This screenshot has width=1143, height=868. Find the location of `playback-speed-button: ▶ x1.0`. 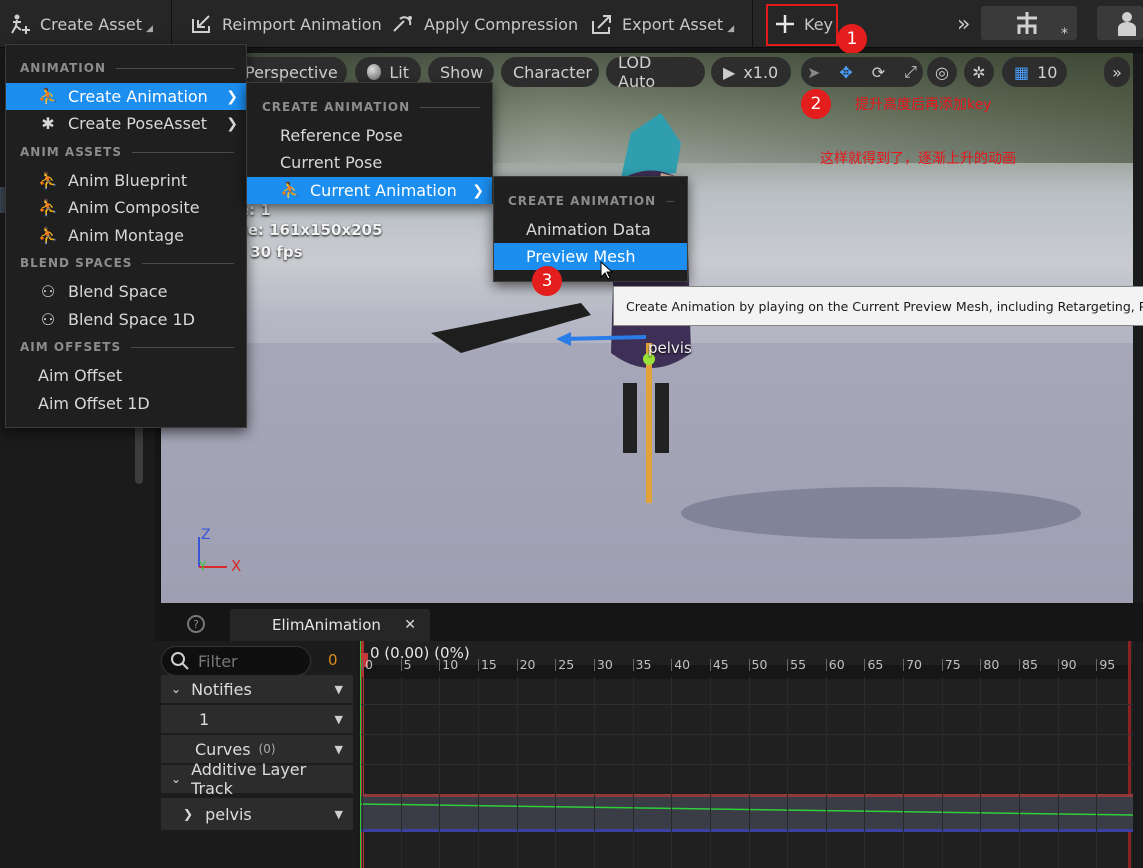

playback-speed-button: ▶ x1.0 is located at coordinates (751, 72).